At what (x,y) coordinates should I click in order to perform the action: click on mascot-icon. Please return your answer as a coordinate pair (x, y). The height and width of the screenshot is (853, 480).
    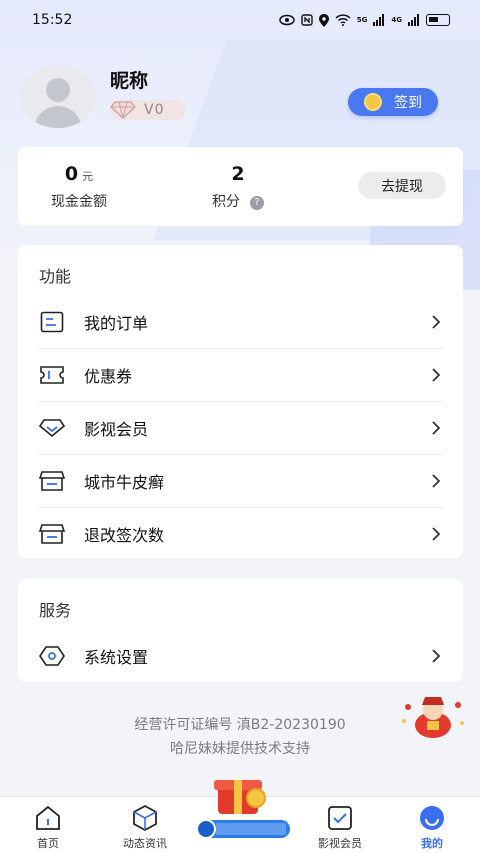
    Looking at the image, I should click on (433, 717).